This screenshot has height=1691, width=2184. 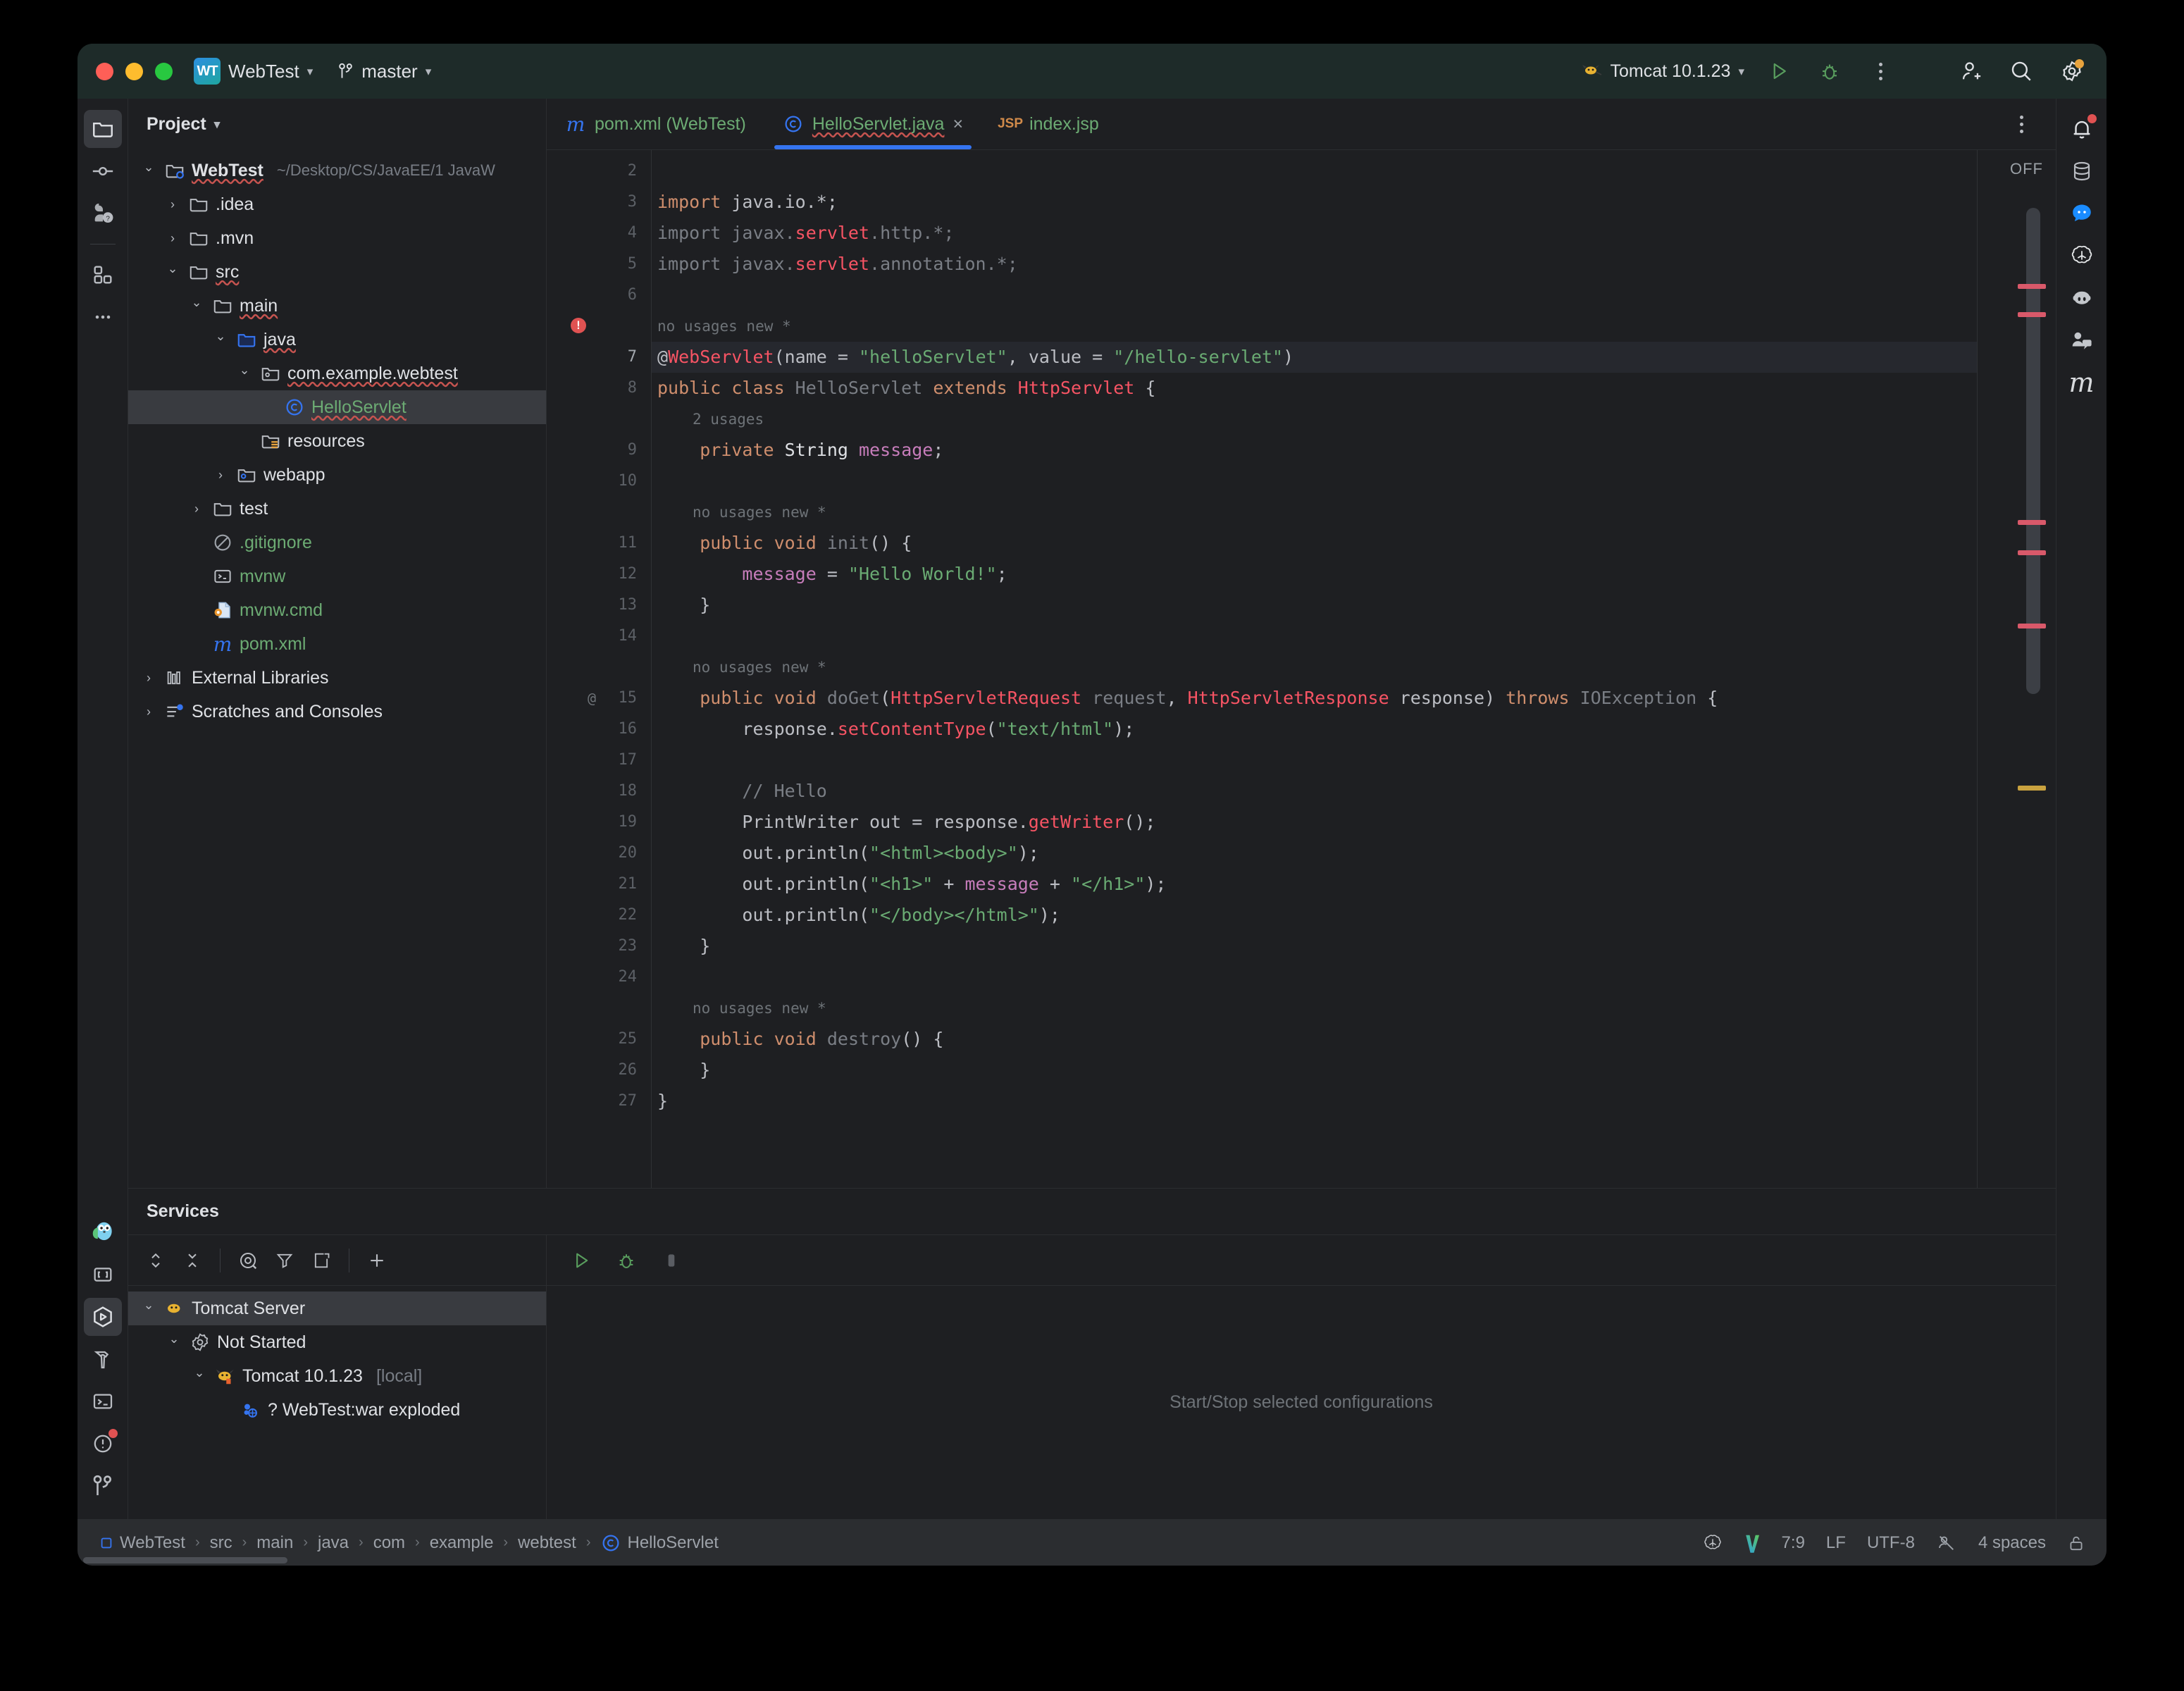 What do you see at coordinates (2033, 451) in the screenshot?
I see `editor-vertical-scrollbar` at bounding box center [2033, 451].